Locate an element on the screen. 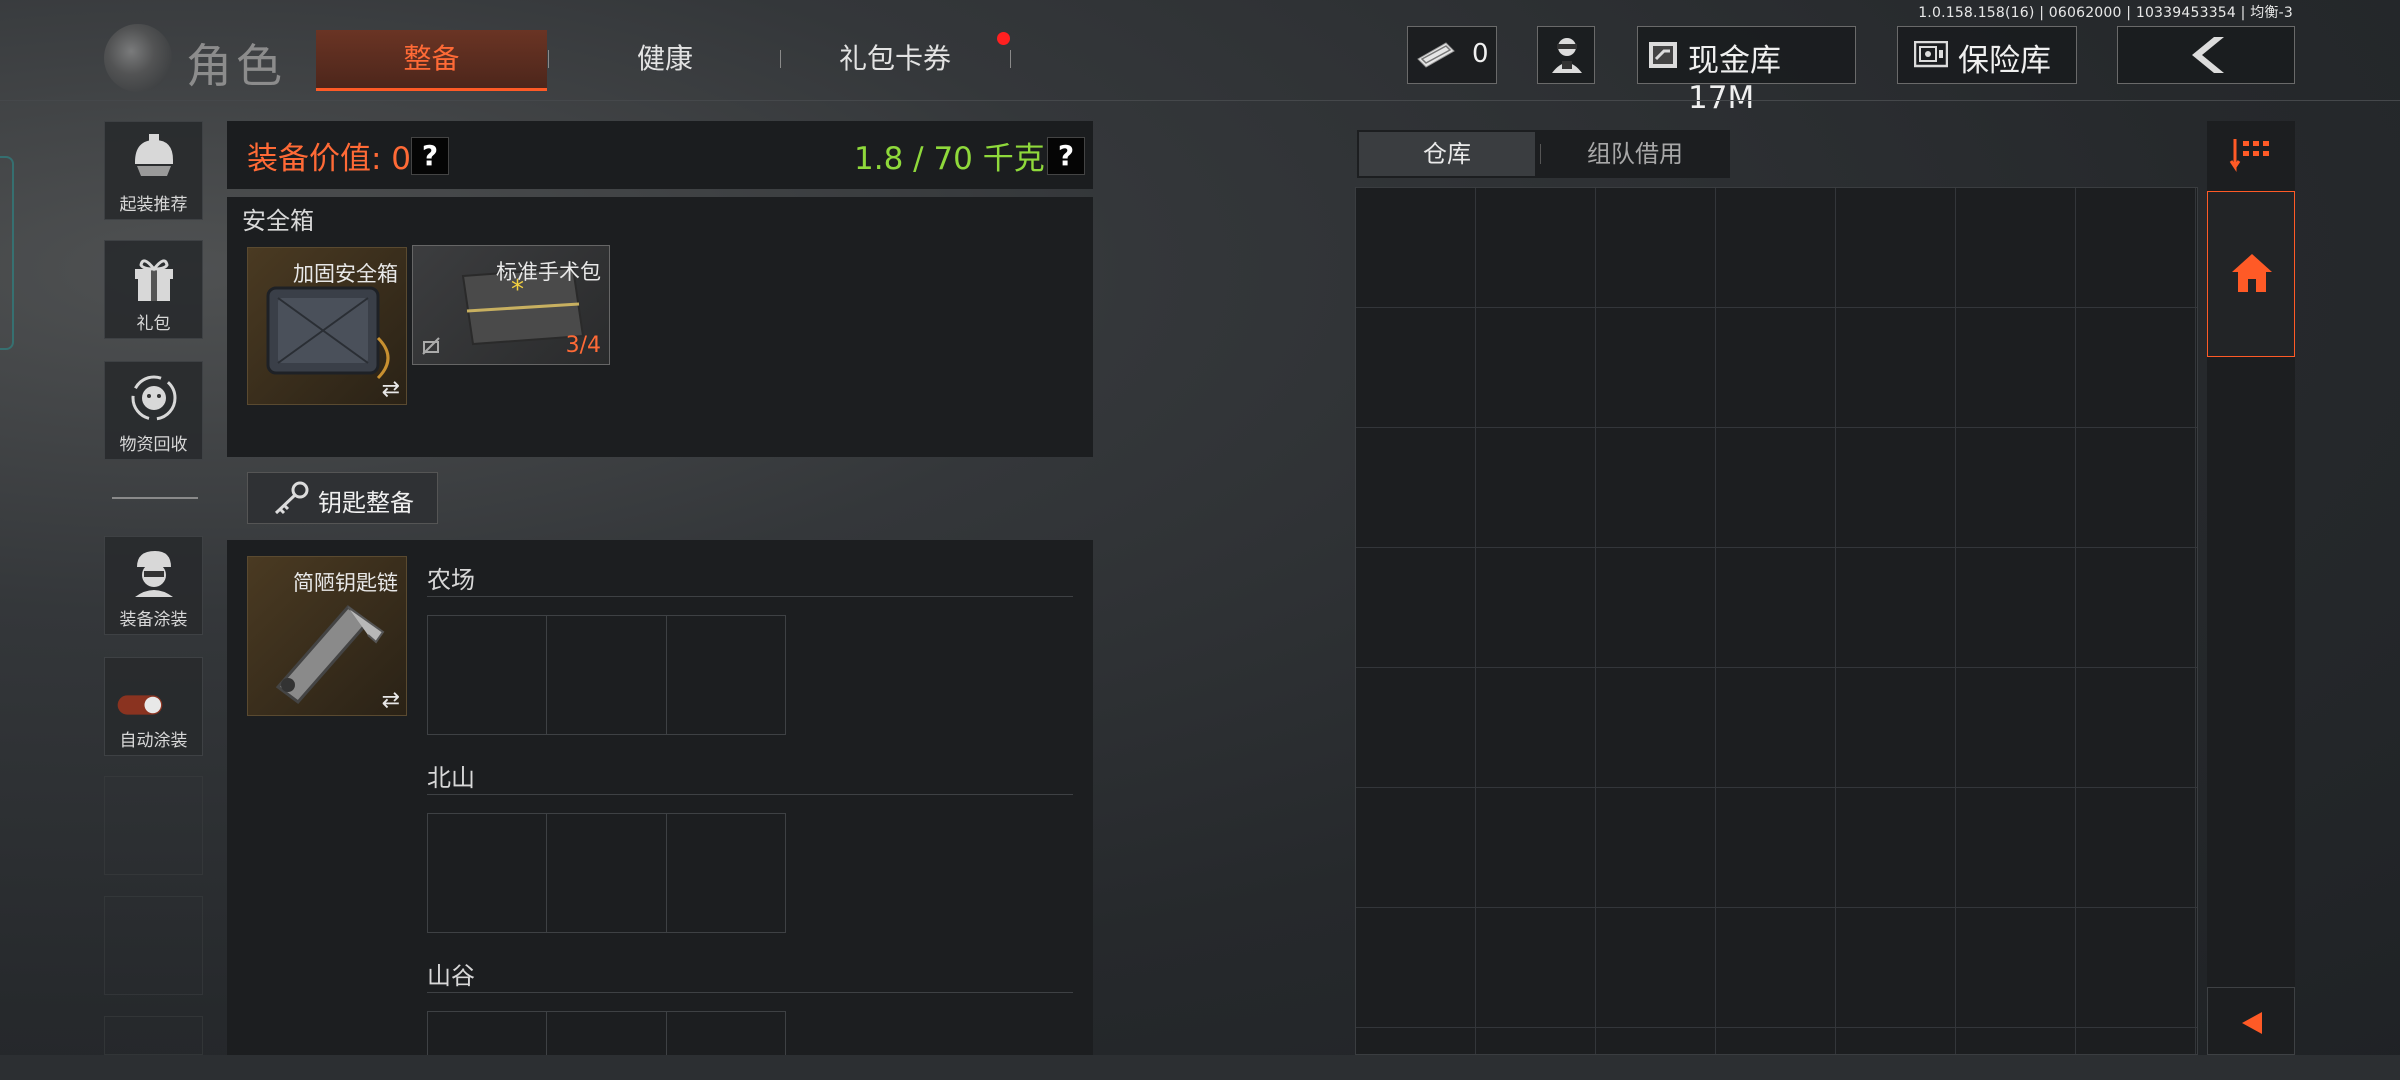 The image size is (2400, 1080). side-drawer-handle is located at coordinates (7, 253).